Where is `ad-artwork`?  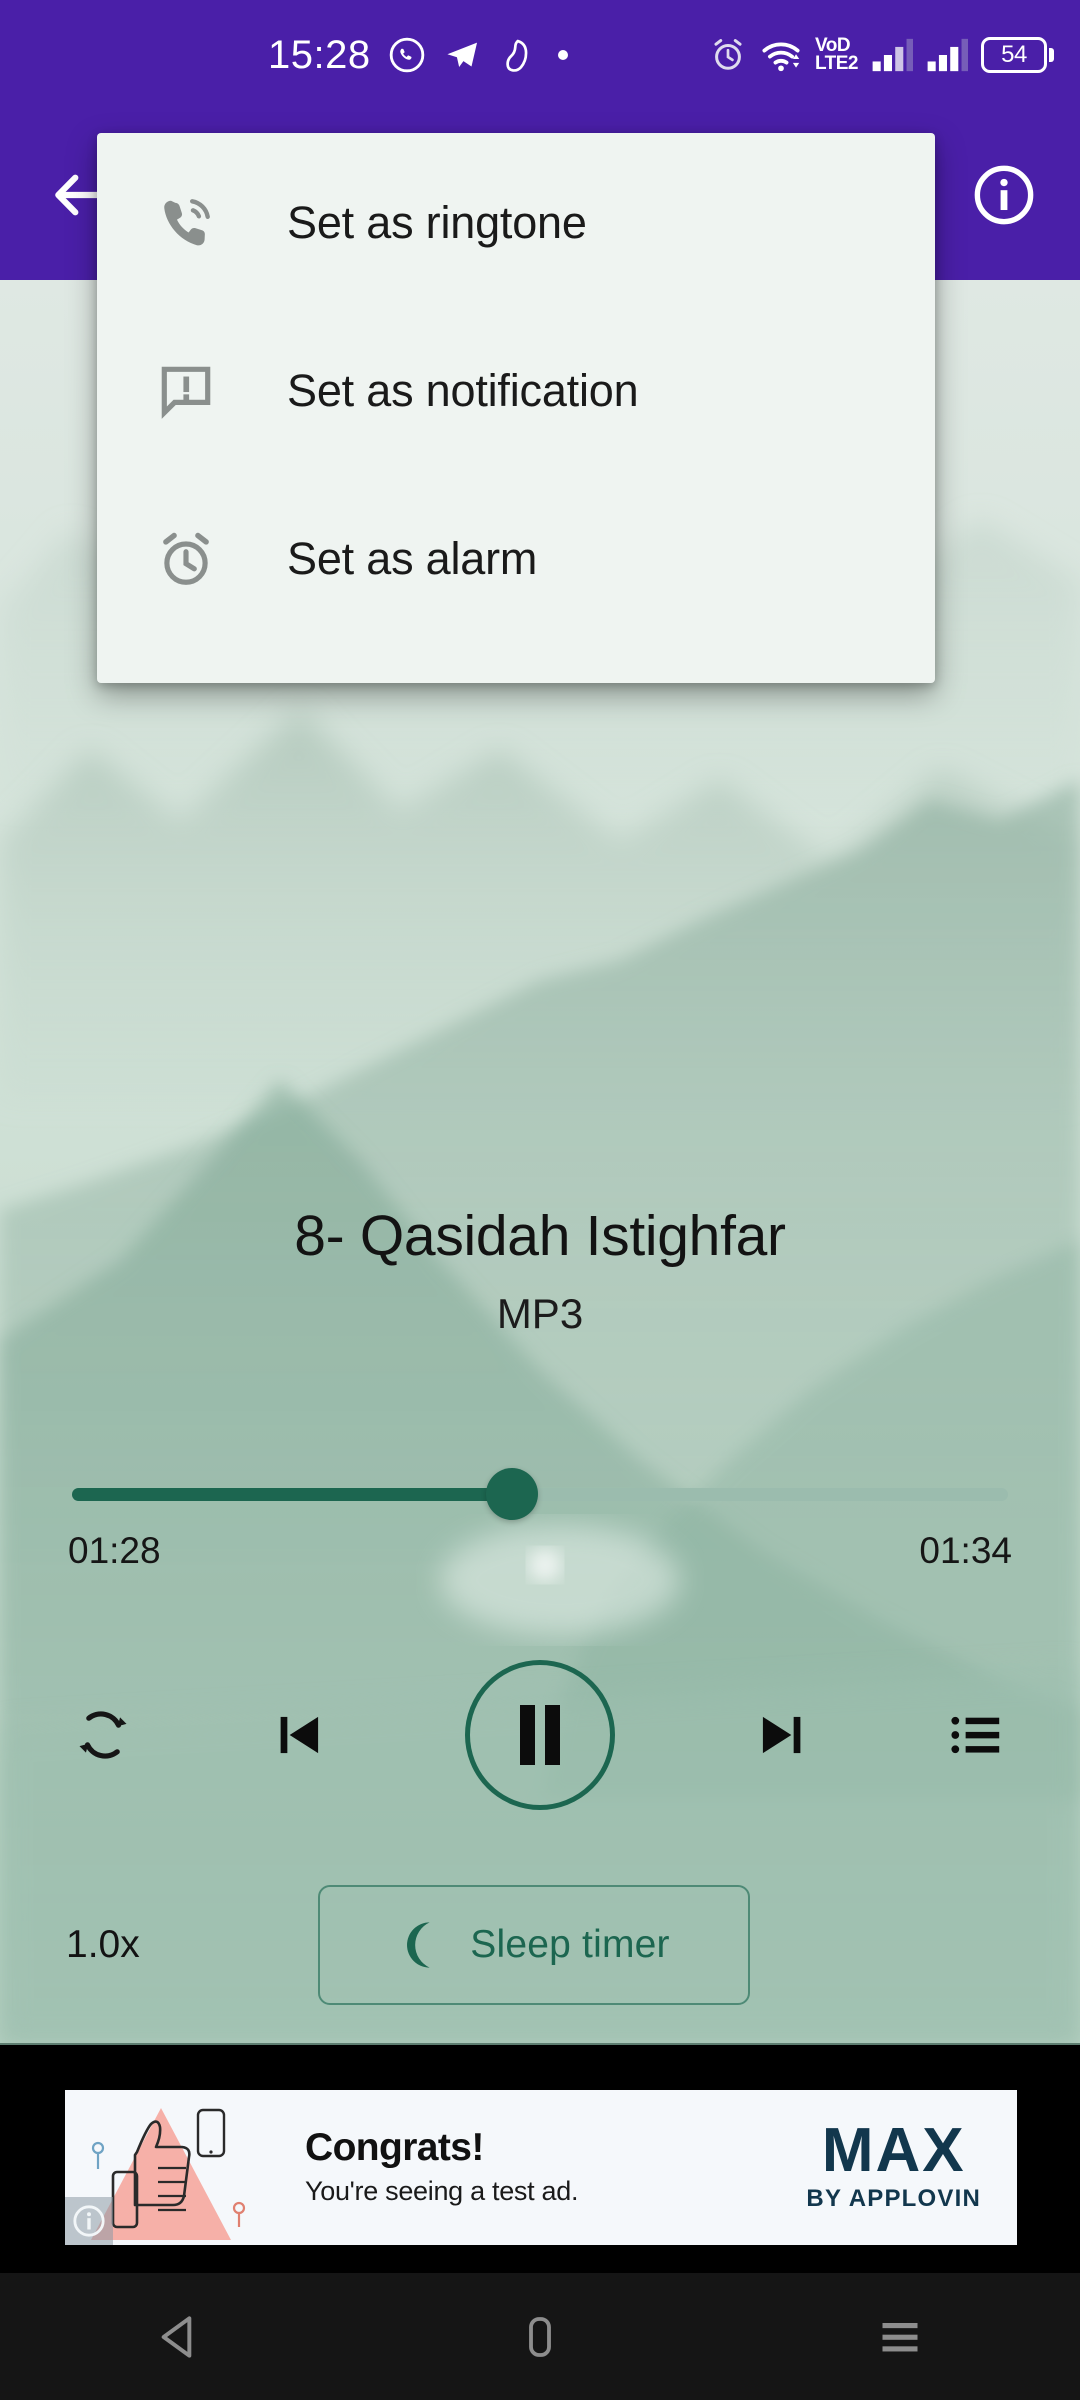
ad-artwork is located at coordinates (183, 2167).